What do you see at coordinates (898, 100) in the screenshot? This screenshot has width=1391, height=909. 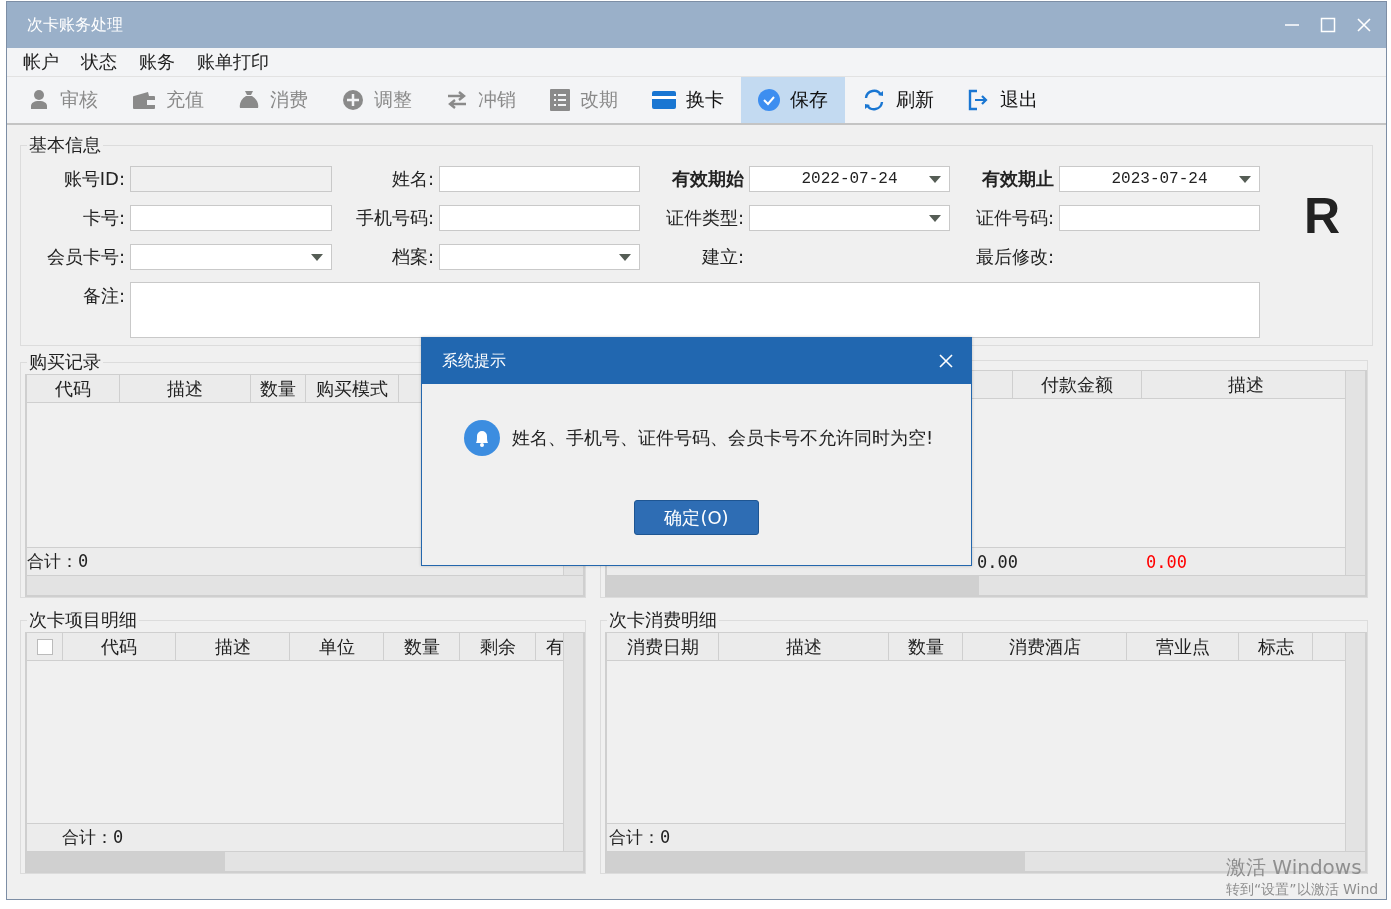 I see `toolbar-button: 刷新` at bounding box center [898, 100].